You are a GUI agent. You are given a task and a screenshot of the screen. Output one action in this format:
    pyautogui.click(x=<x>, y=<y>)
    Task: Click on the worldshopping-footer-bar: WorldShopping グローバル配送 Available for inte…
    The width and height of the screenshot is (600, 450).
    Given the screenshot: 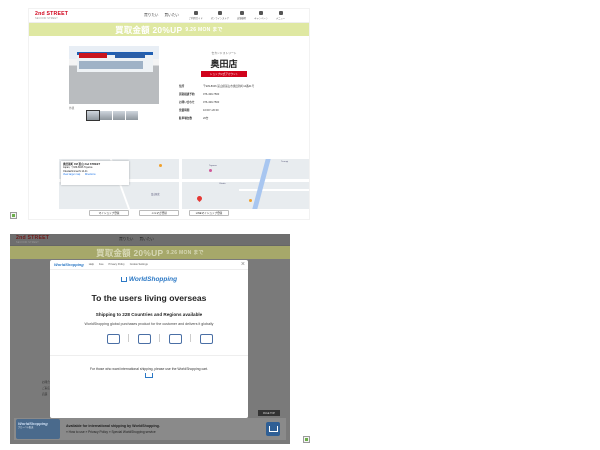 What is the action you would take?
    pyautogui.click(x=150, y=429)
    